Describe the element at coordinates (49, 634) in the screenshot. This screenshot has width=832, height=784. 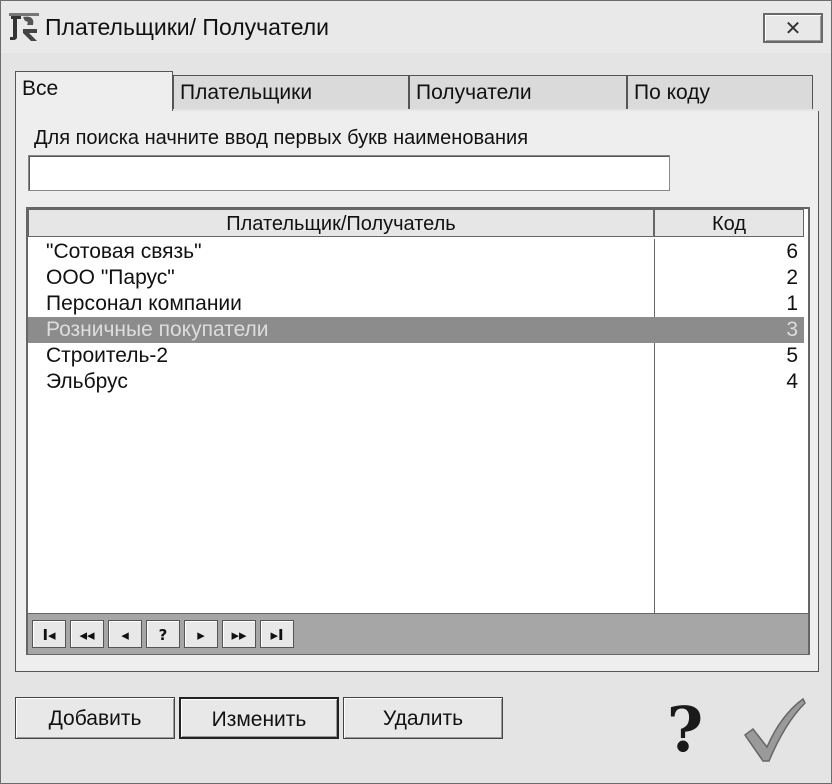
I see `nav-first-button: I◂` at that location.